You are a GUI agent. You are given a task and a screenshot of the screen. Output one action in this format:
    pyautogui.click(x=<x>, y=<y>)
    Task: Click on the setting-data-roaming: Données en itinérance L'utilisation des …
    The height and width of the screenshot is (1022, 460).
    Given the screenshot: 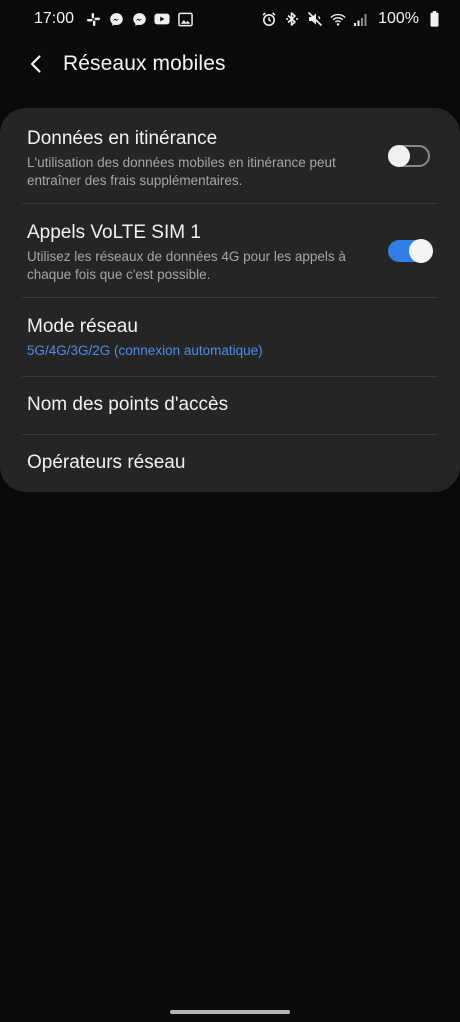 What is the action you would take?
    pyautogui.click(x=230, y=166)
    